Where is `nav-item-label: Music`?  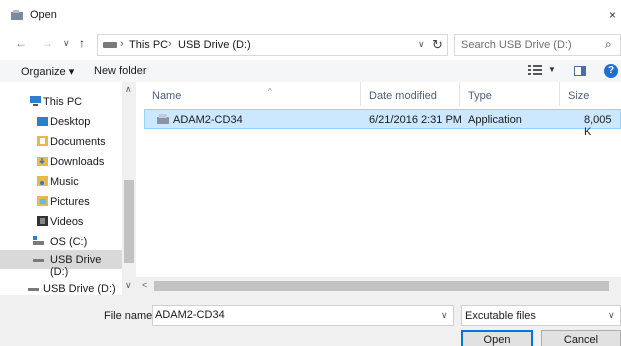
nav-item-label: Music is located at coordinates (64, 182).